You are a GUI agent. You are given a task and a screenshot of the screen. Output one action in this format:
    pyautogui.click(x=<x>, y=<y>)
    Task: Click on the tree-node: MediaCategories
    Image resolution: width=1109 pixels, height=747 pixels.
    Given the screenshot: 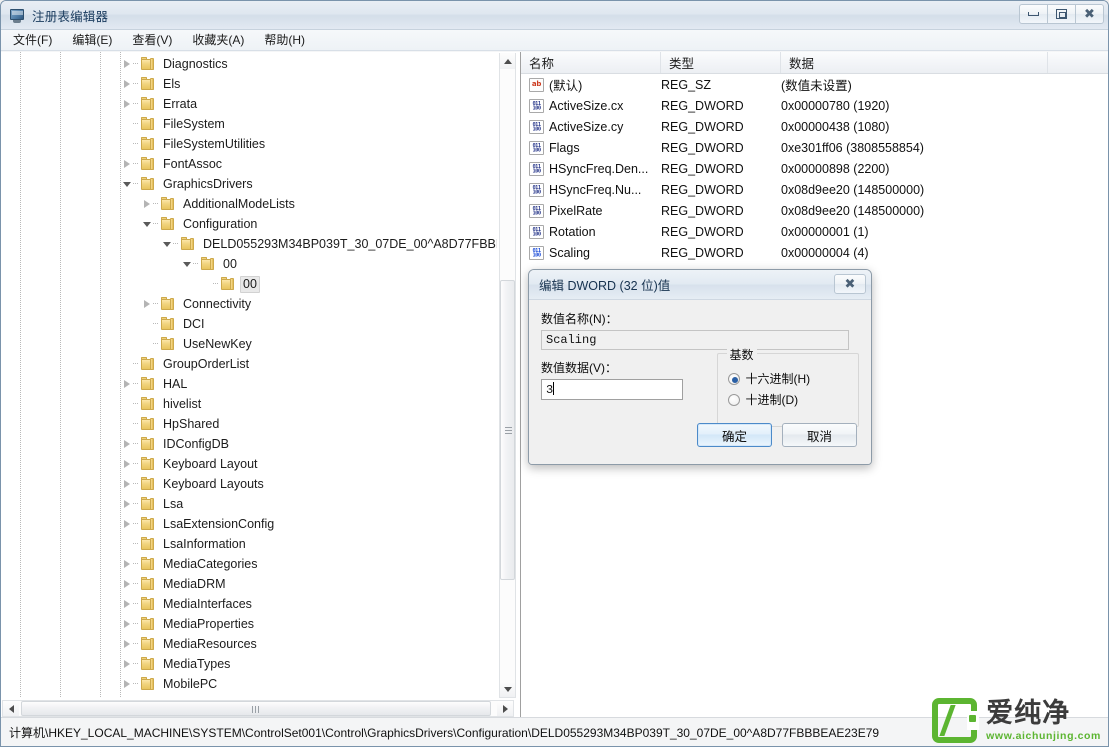 What is the action you would take?
    pyautogui.click(x=249, y=564)
    